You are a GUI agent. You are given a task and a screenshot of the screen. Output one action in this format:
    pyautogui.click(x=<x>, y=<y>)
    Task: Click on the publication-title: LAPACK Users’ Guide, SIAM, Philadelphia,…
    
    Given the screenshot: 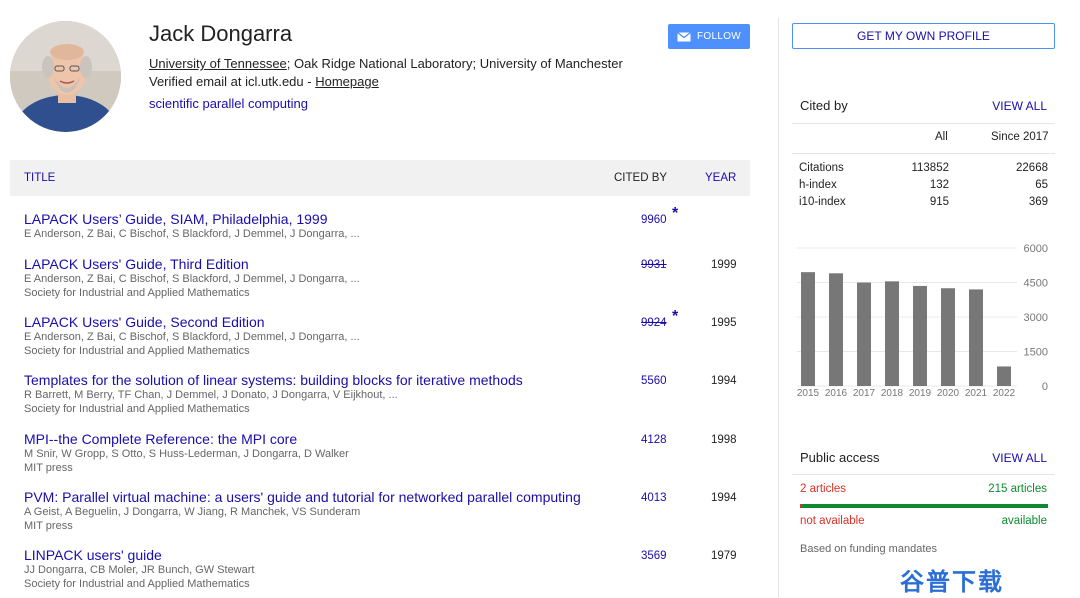 What is the action you would take?
    pyautogui.click(x=176, y=219)
    